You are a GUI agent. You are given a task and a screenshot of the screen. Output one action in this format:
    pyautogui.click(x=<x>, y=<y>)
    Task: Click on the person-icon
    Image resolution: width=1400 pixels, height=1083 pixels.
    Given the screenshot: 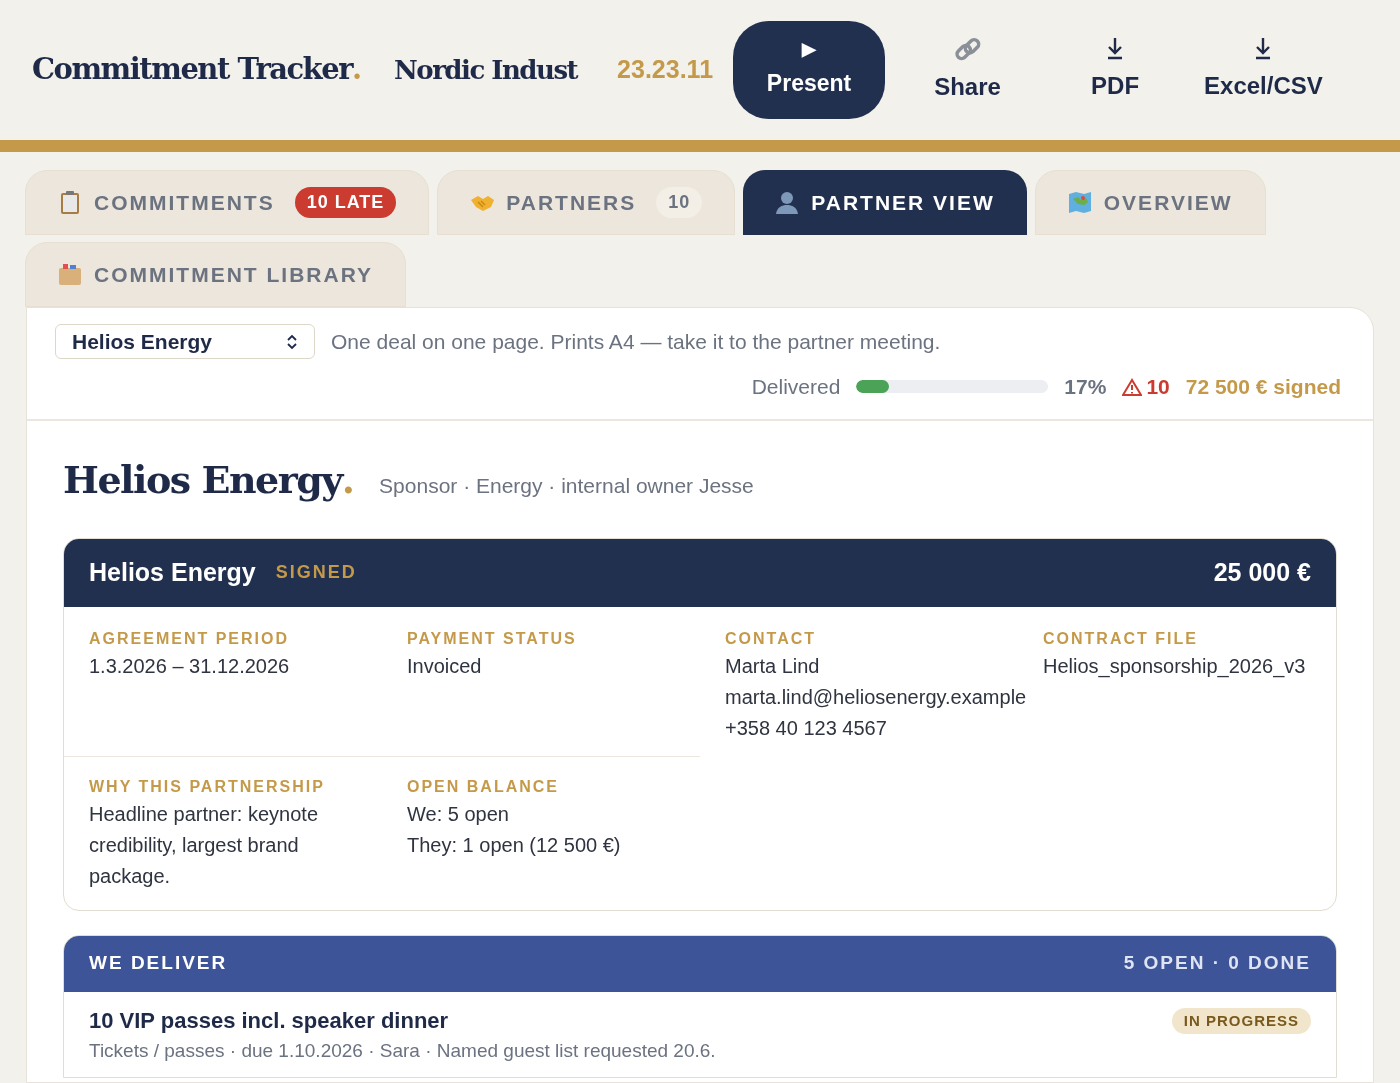 What is the action you would take?
    pyautogui.click(x=787, y=202)
    